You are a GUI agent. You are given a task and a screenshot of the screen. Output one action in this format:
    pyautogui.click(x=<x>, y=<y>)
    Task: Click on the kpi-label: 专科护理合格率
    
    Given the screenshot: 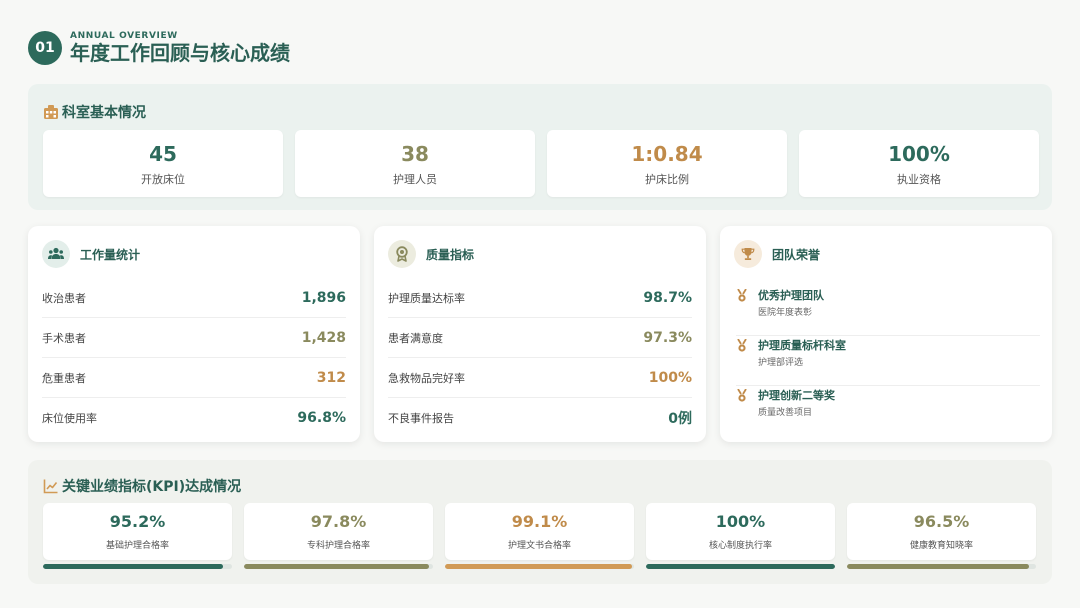 What is the action you would take?
    pyautogui.click(x=338, y=546)
    